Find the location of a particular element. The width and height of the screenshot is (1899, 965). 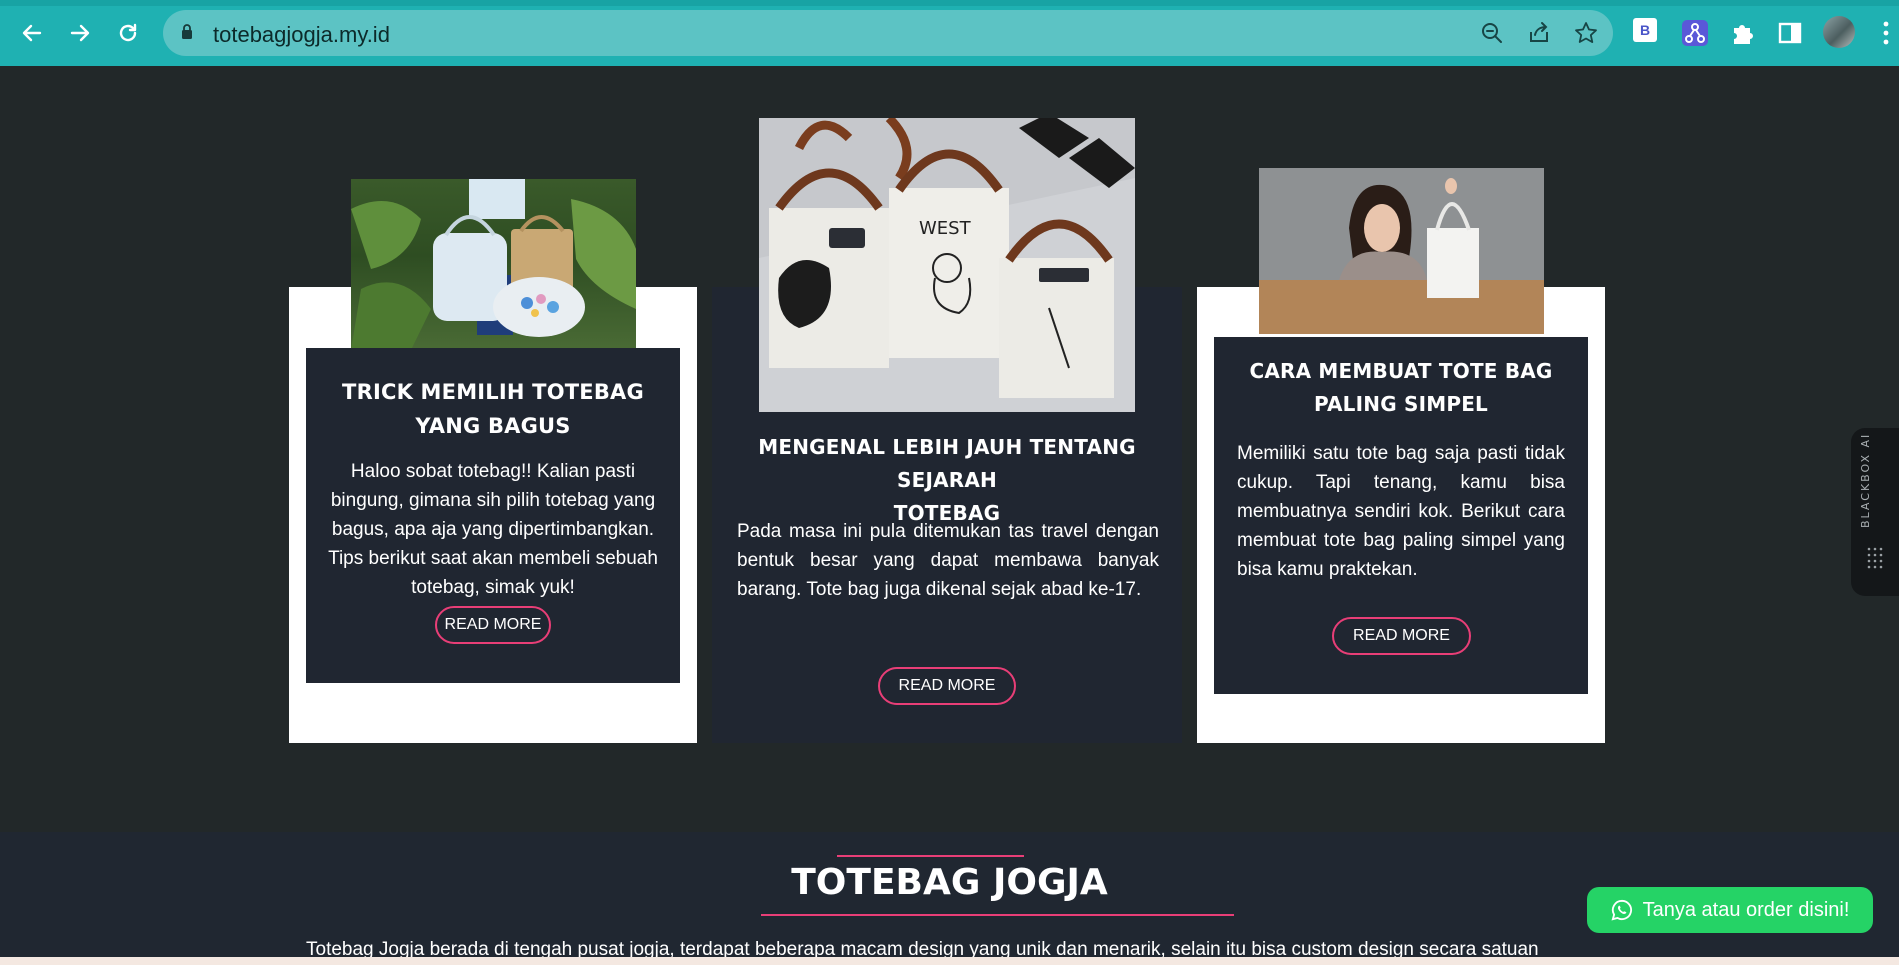

blackbox-label: BLACKBOX AI is located at coordinates (1865, 480).